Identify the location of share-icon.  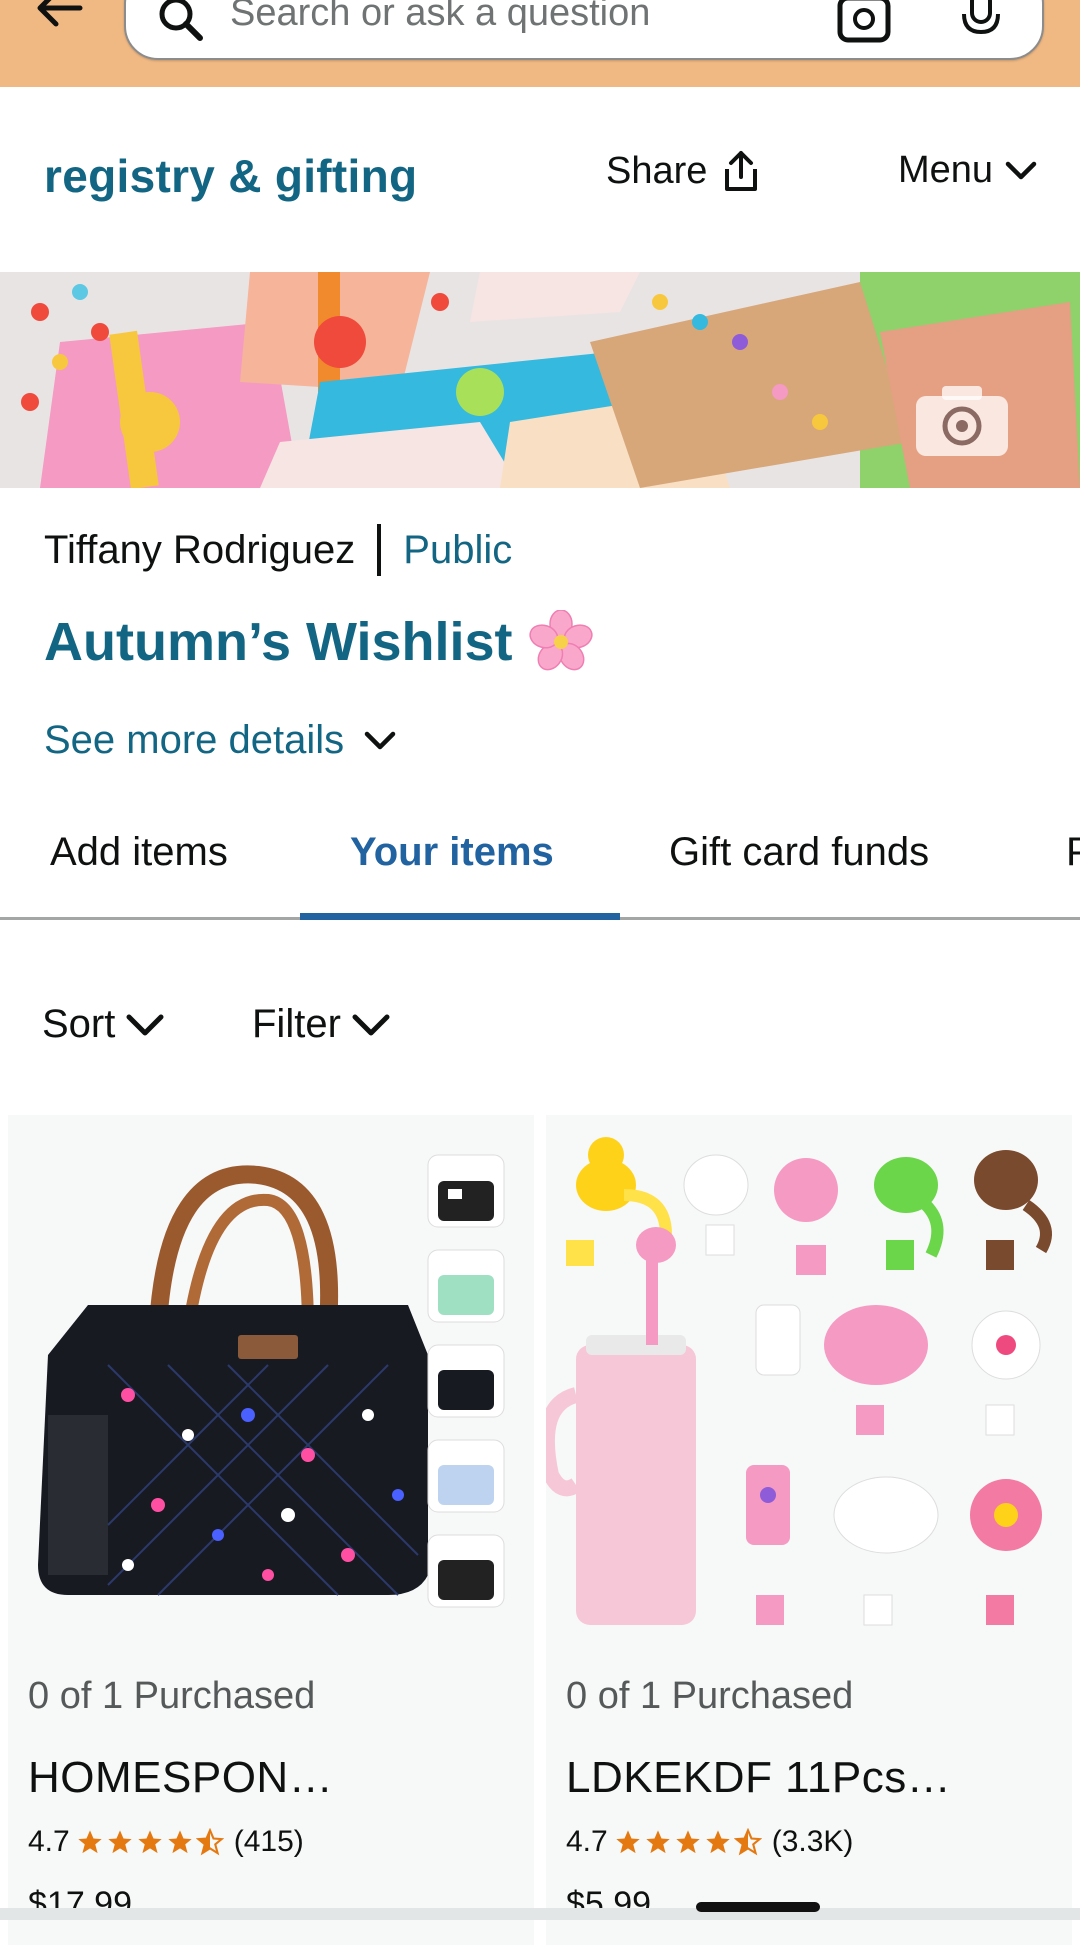
(741, 171).